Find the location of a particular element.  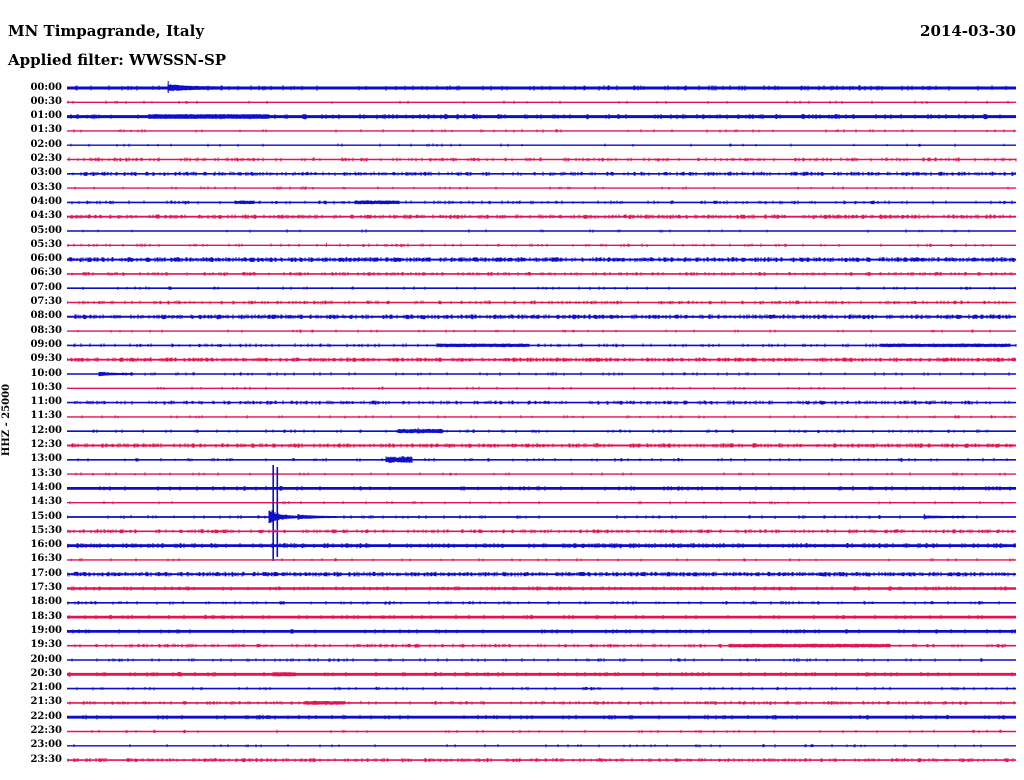

trace-row-14:30 is located at coordinates (541, 503).